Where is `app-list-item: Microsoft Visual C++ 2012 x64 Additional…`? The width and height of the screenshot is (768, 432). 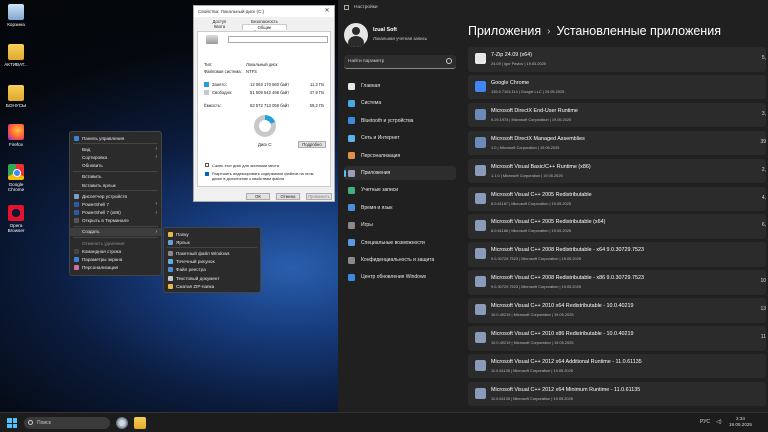
app-list-item: Microsoft Visual C++ 2012 x64 Additional… is located at coordinates (617, 366).